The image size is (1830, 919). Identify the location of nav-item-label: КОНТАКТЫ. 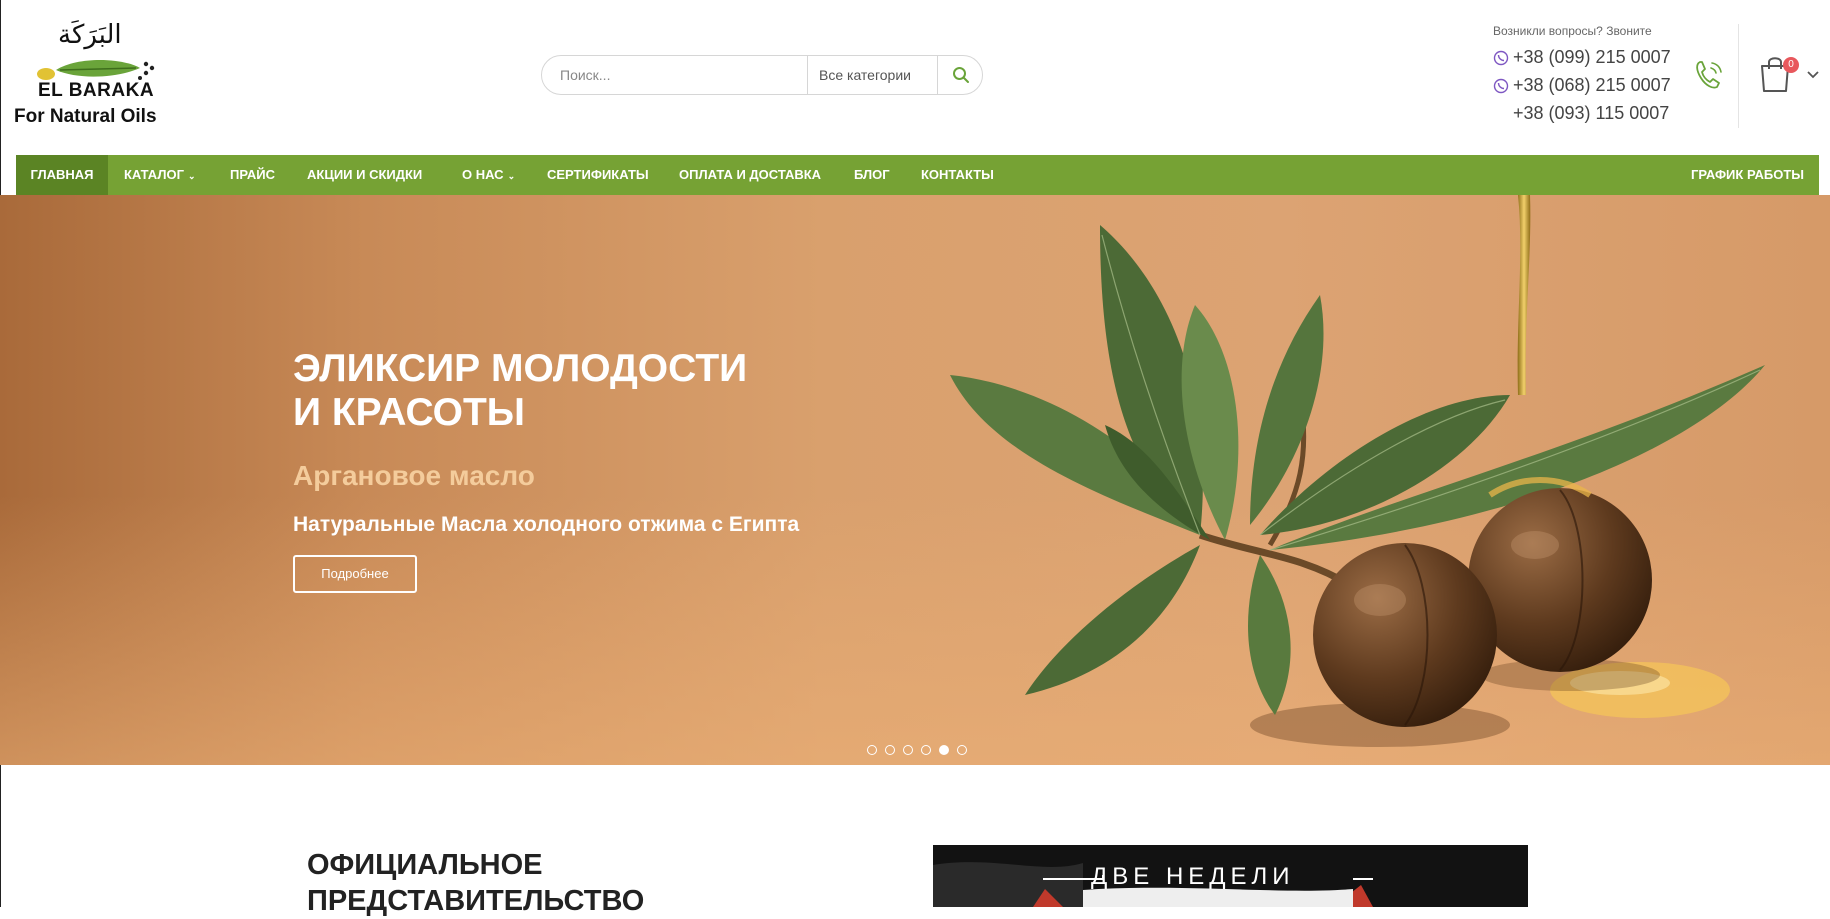
(957, 174).